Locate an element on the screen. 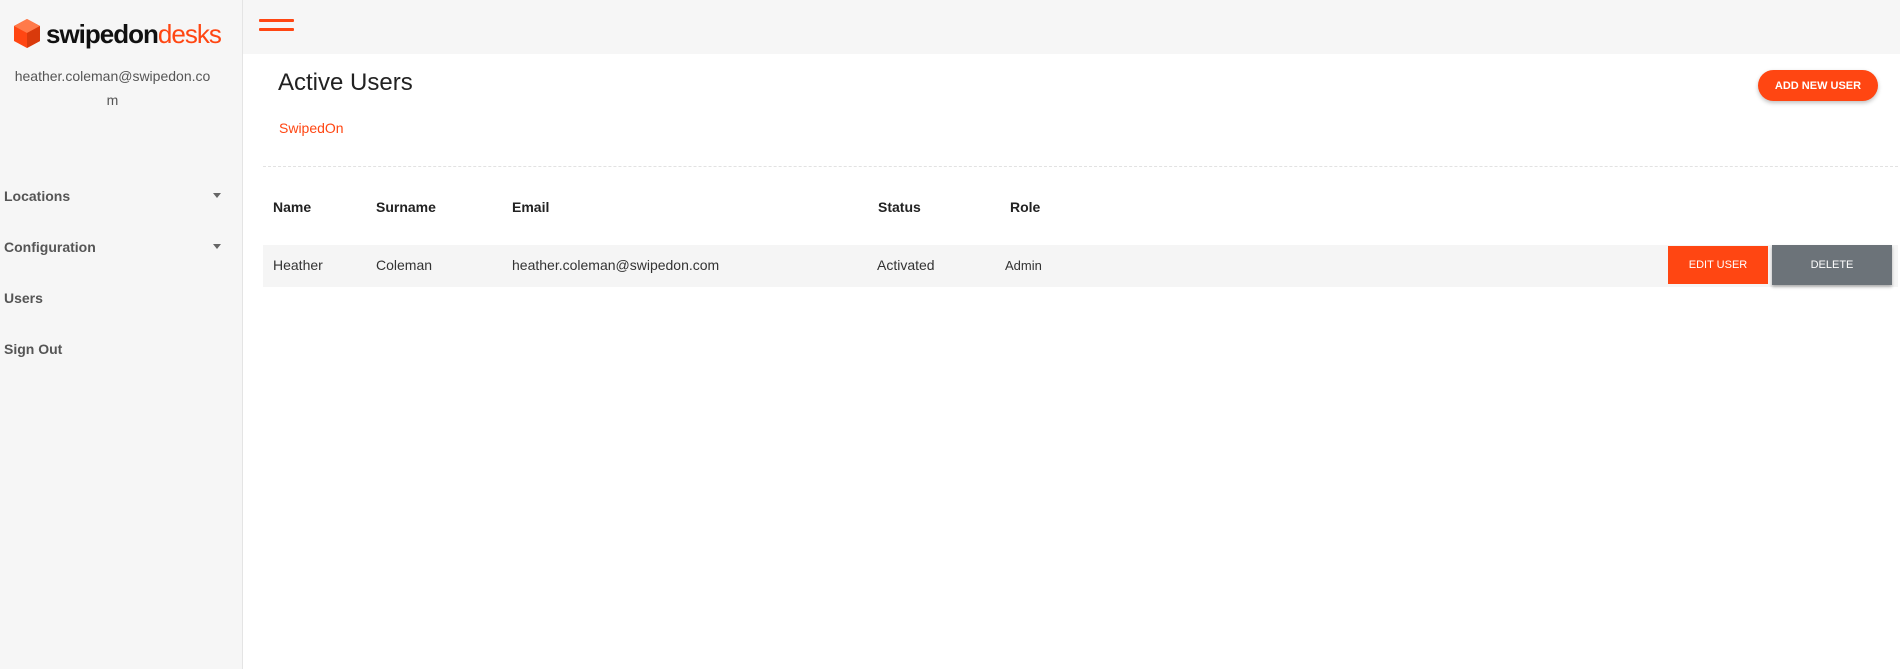  add-new-user-button: ADD NEW USER is located at coordinates (1818, 85).